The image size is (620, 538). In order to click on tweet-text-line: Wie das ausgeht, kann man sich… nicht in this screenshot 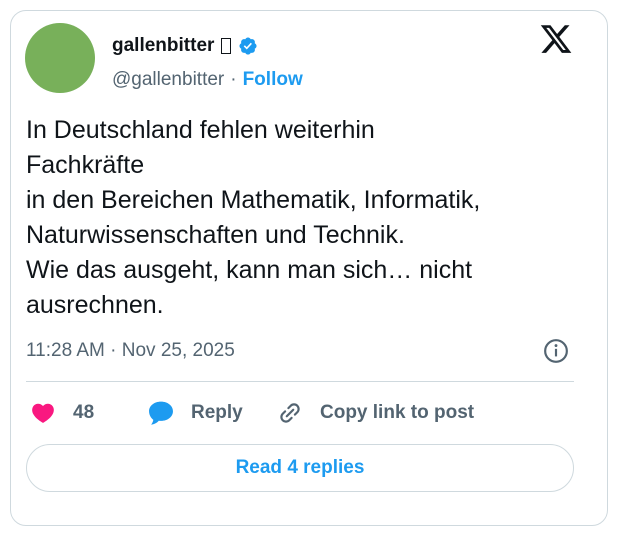, I will do `click(249, 270)`.